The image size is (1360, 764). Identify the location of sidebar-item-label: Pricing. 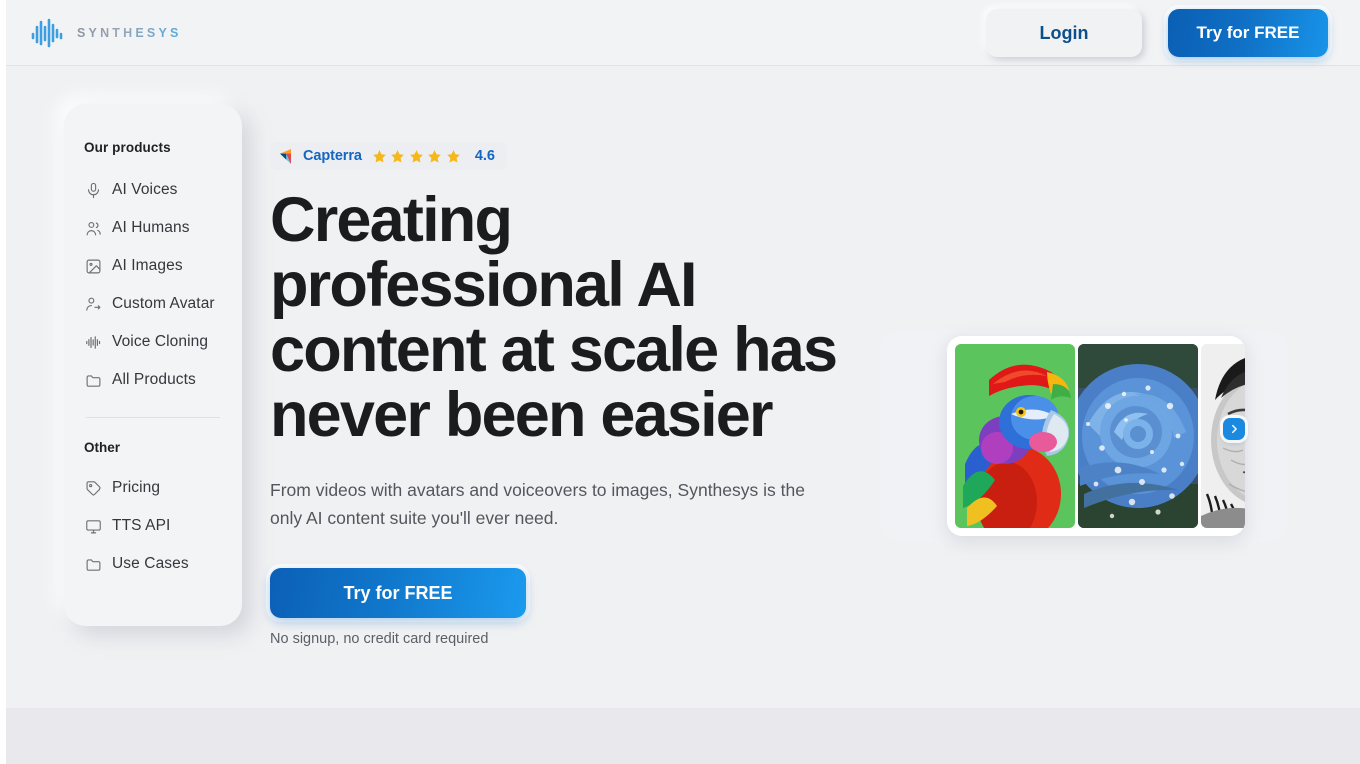
(136, 487).